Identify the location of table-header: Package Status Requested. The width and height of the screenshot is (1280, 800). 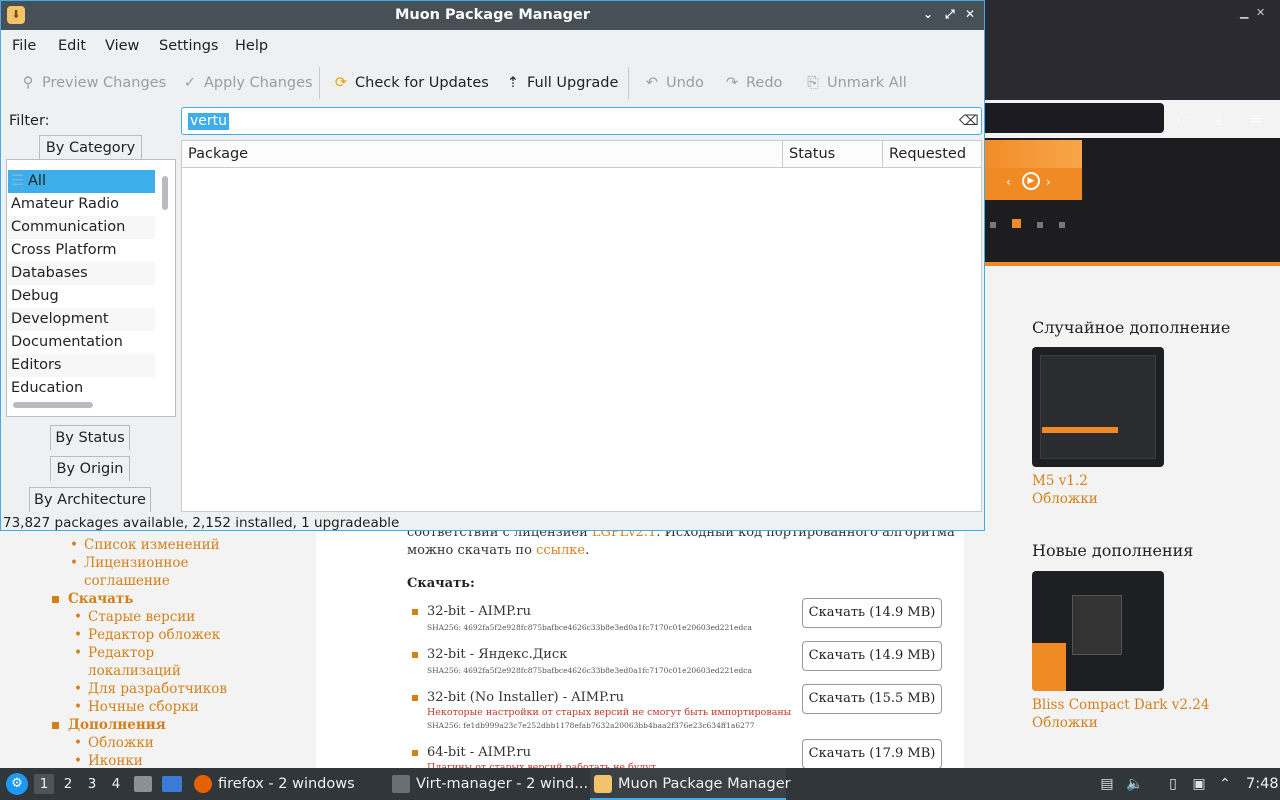
(581, 154).